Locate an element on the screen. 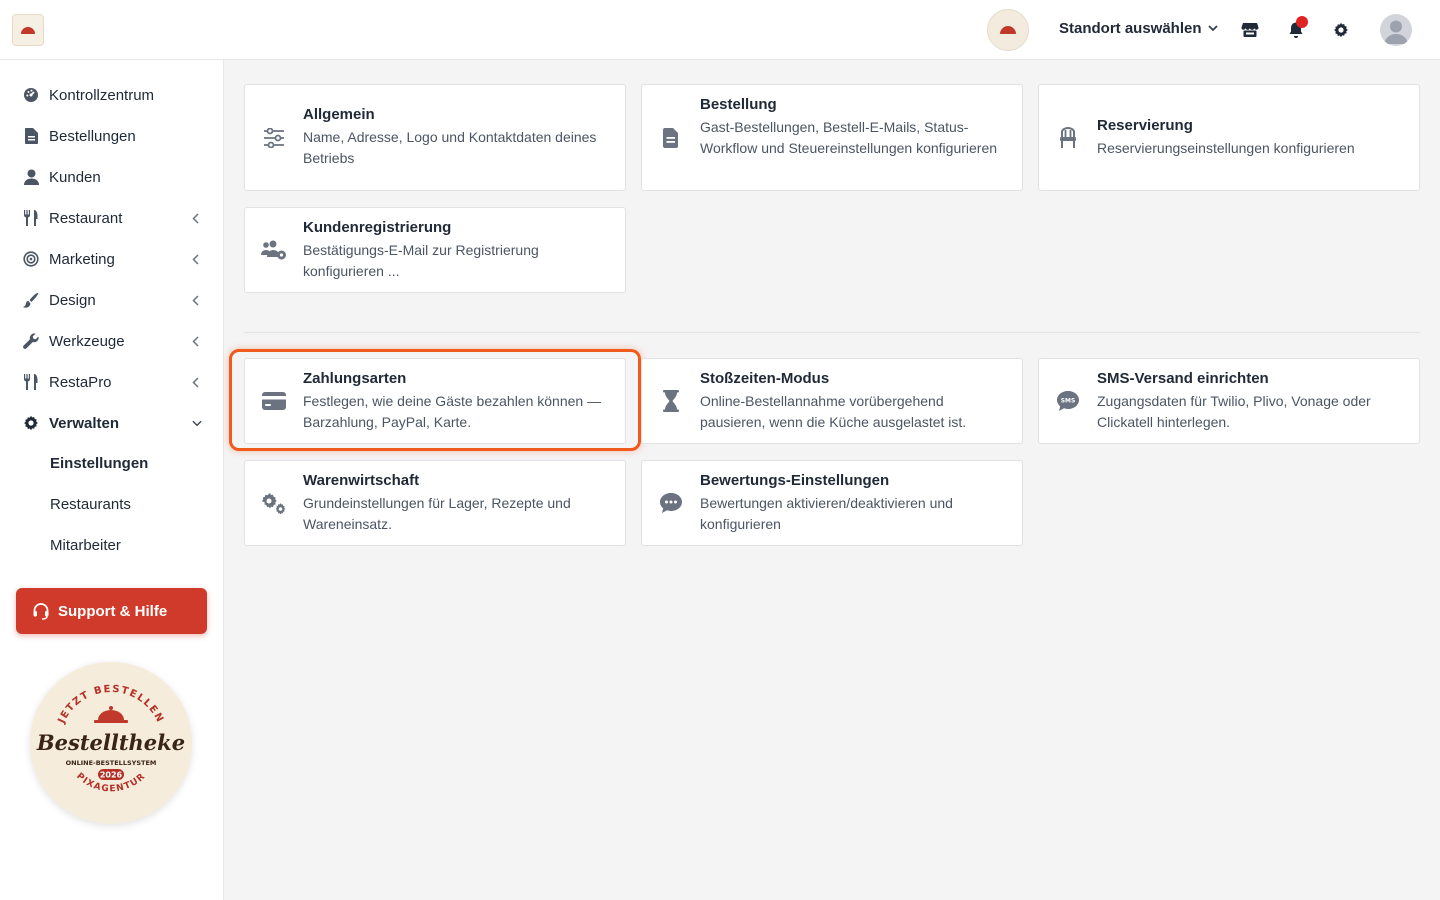  card-title: Stoßzeiten-Modus is located at coordinates (765, 378).